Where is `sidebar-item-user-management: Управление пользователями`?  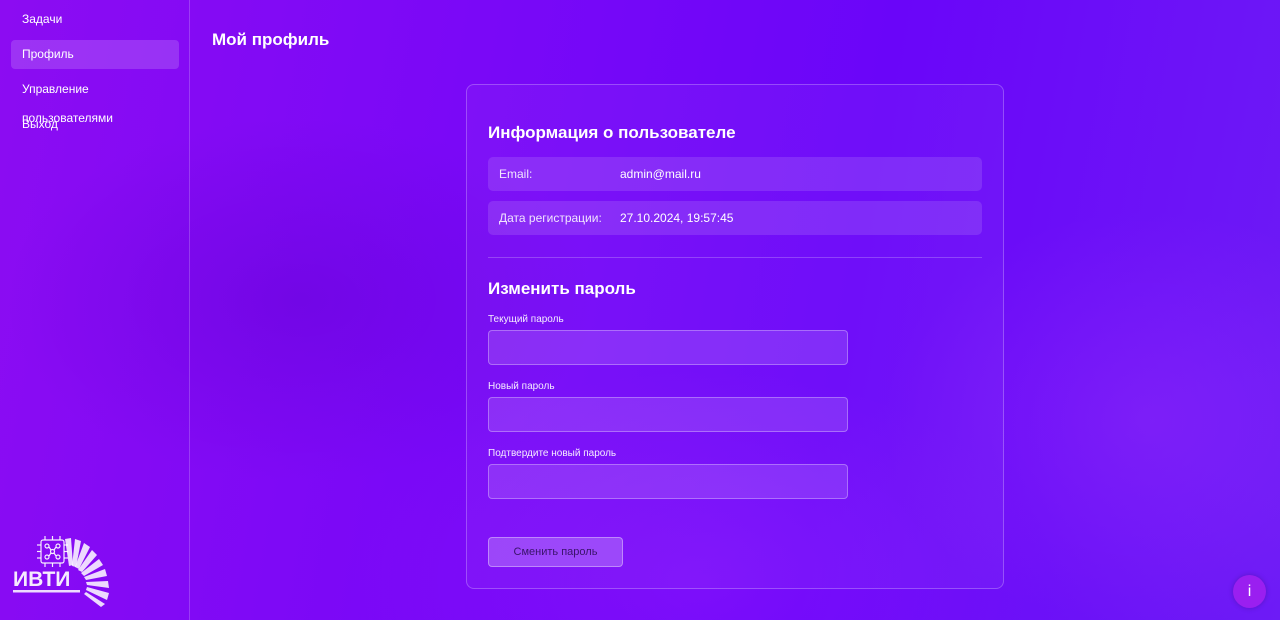 sidebar-item-user-management: Управление пользователями is located at coordinates (95, 100).